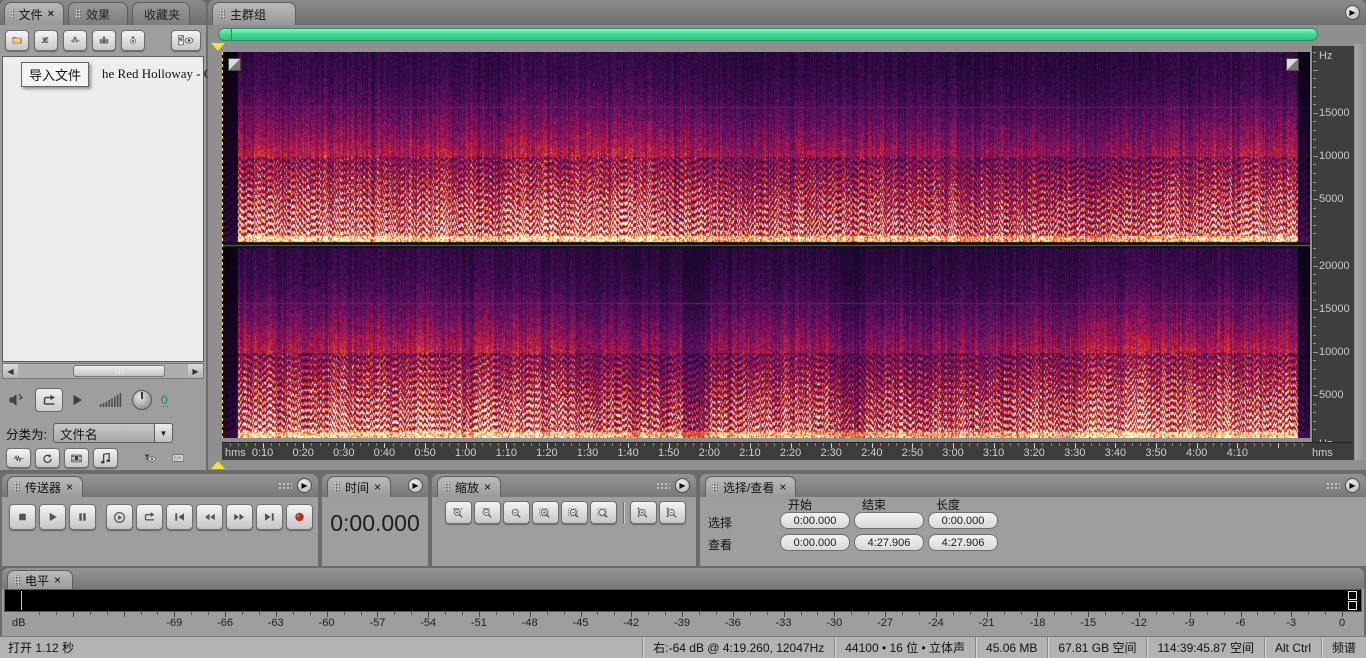 This screenshot has width=1366, height=658. Describe the element at coordinates (17, 40) in the screenshot. I see `import-file-button` at that location.